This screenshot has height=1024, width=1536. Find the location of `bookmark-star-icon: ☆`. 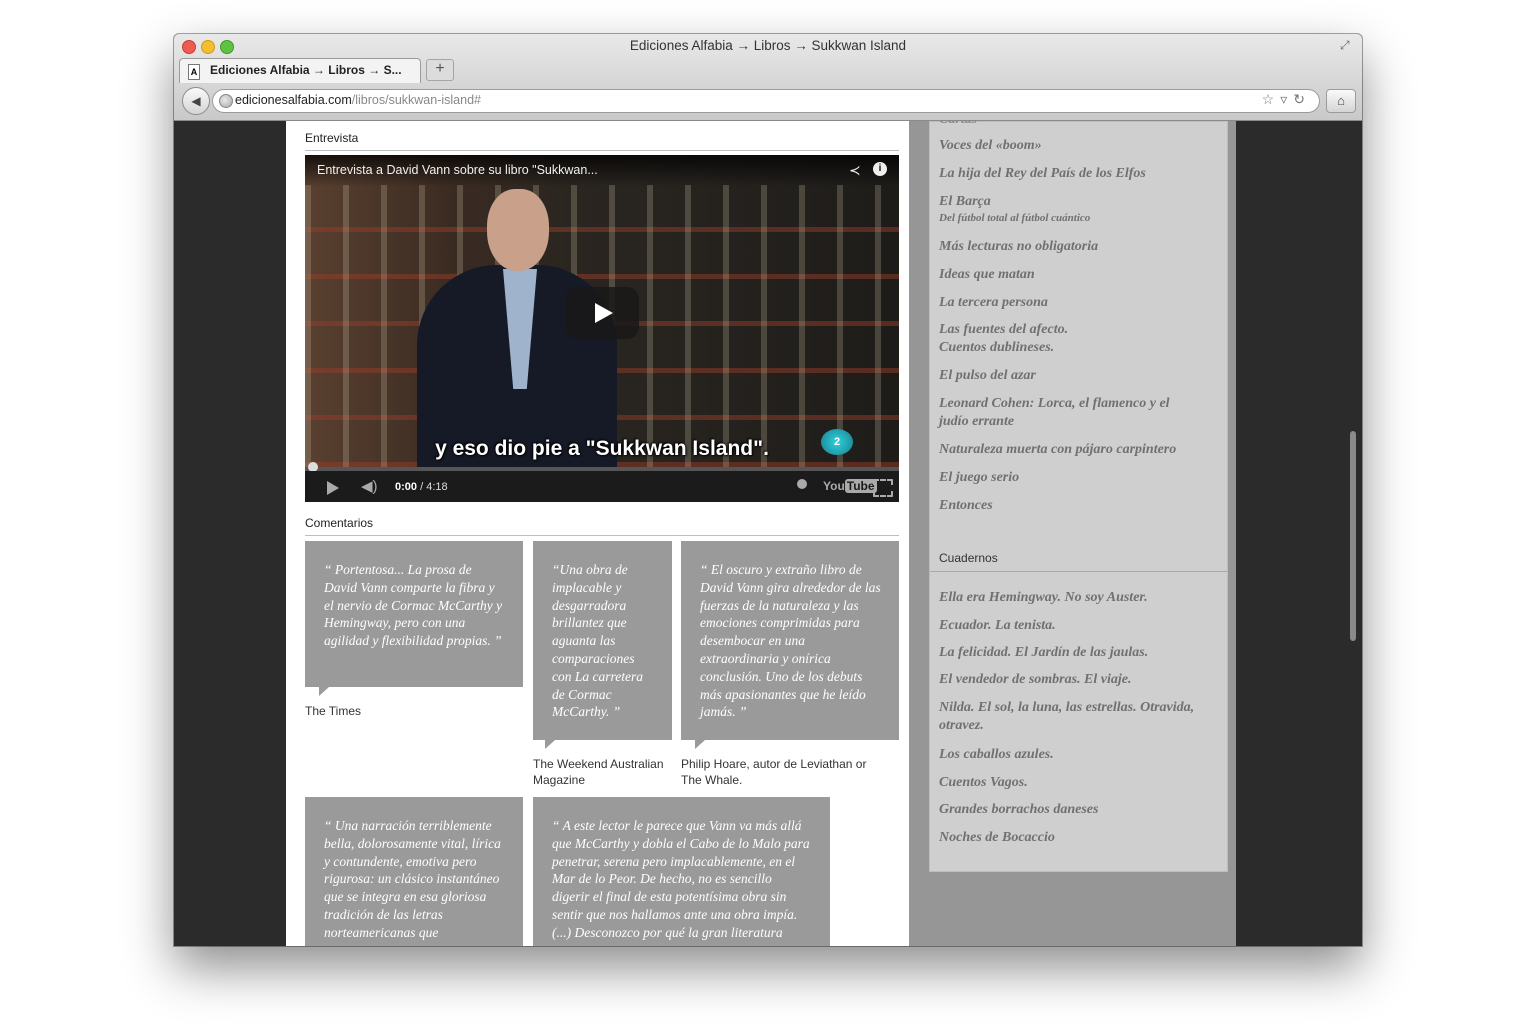

bookmark-star-icon: ☆ is located at coordinates (1271, 99).